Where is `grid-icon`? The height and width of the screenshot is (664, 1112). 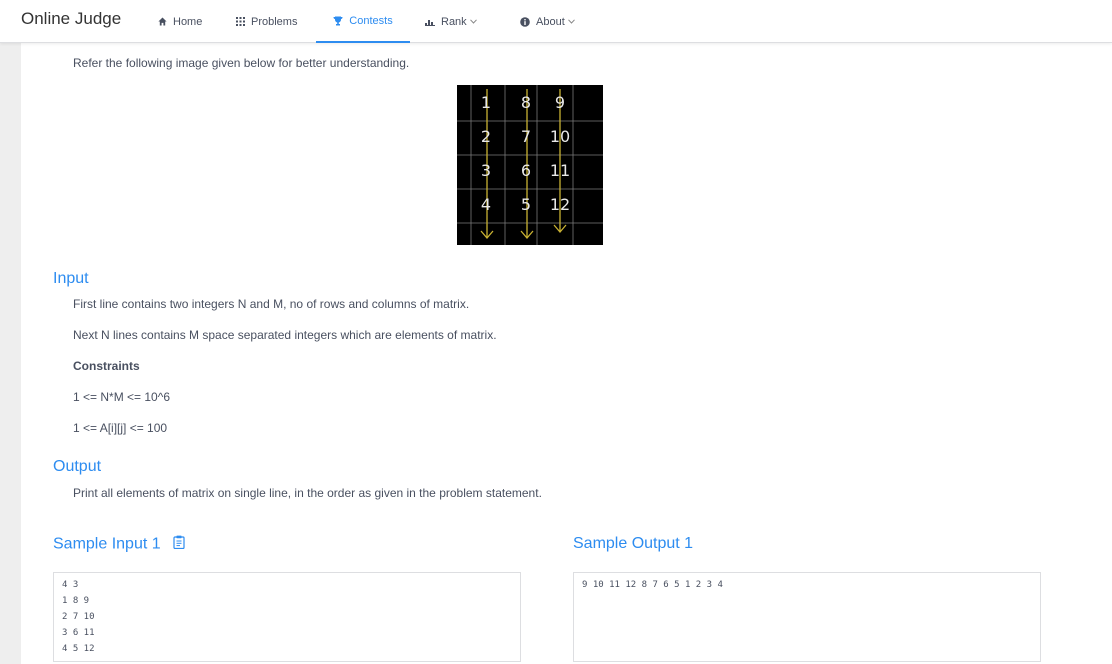
grid-icon is located at coordinates (240, 21).